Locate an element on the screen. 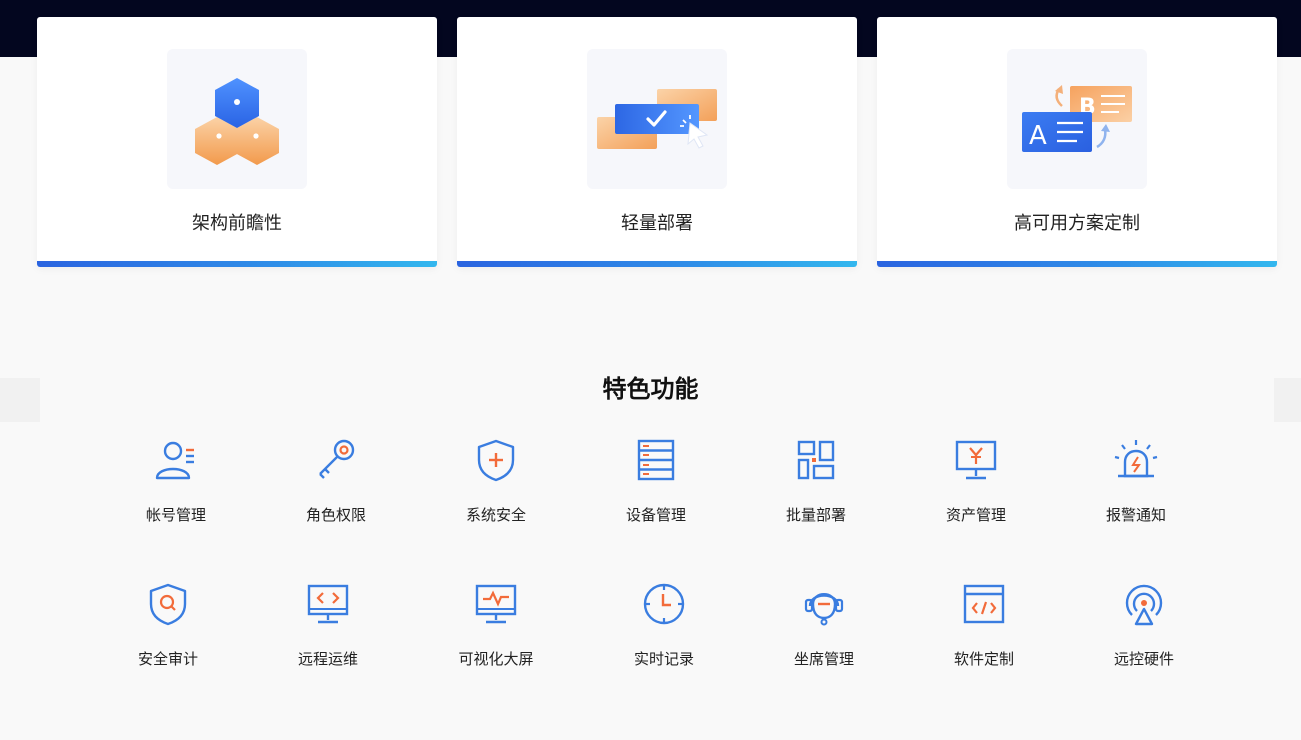 The width and height of the screenshot is (1301, 740). feature-label: 安全审计 is located at coordinates (167, 659).